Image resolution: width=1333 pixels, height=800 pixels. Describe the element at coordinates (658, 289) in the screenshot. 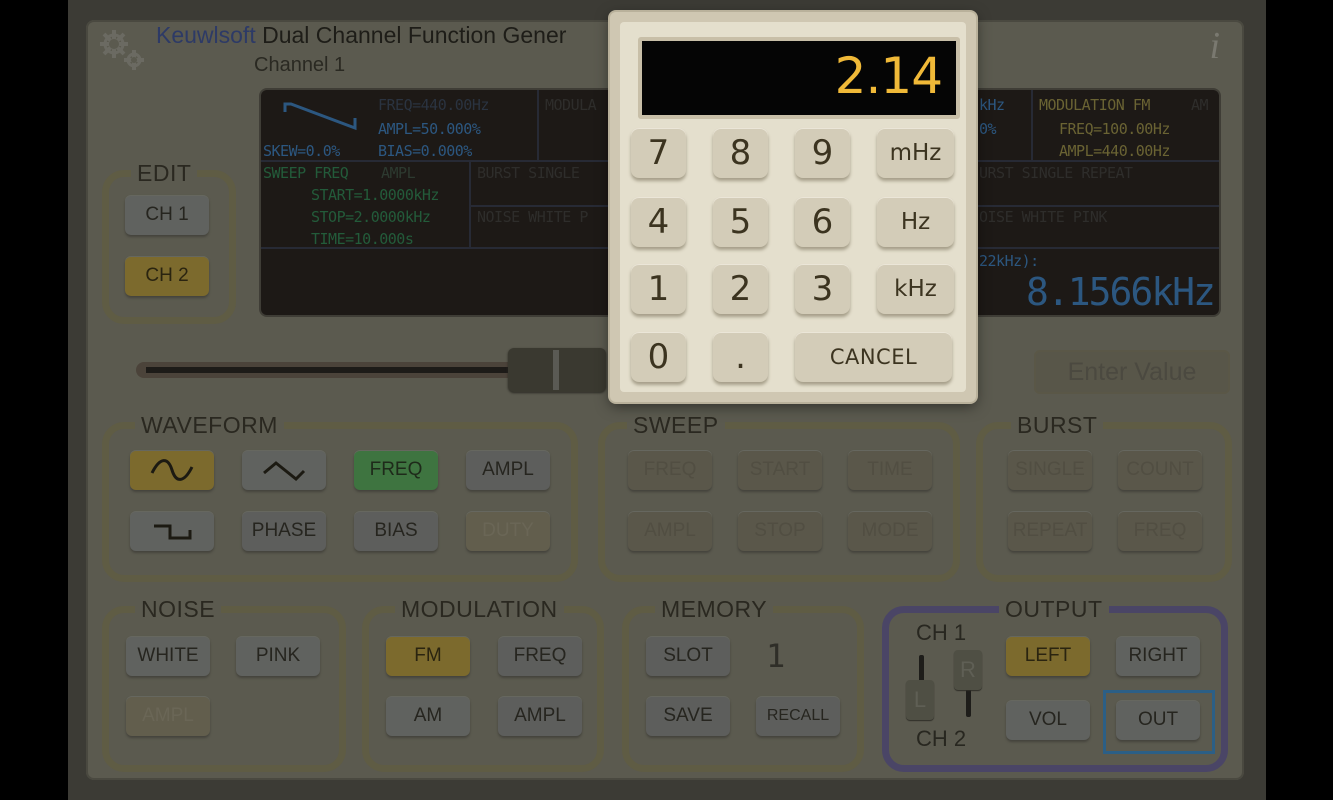

I see `key-1: 1` at that location.